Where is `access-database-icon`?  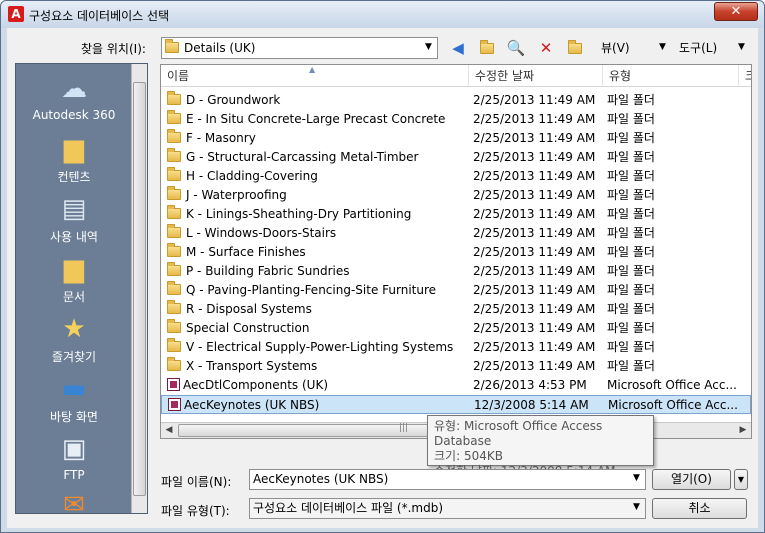
access-database-icon is located at coordinates (174, 404).